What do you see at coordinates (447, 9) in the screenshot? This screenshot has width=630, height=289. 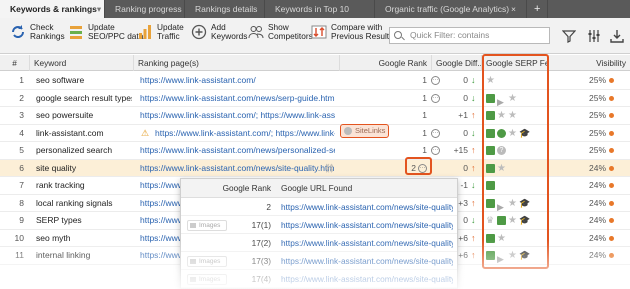 I see `tab-label: Organic traffic (Google Analytics)` at bounding box center [447, 9].